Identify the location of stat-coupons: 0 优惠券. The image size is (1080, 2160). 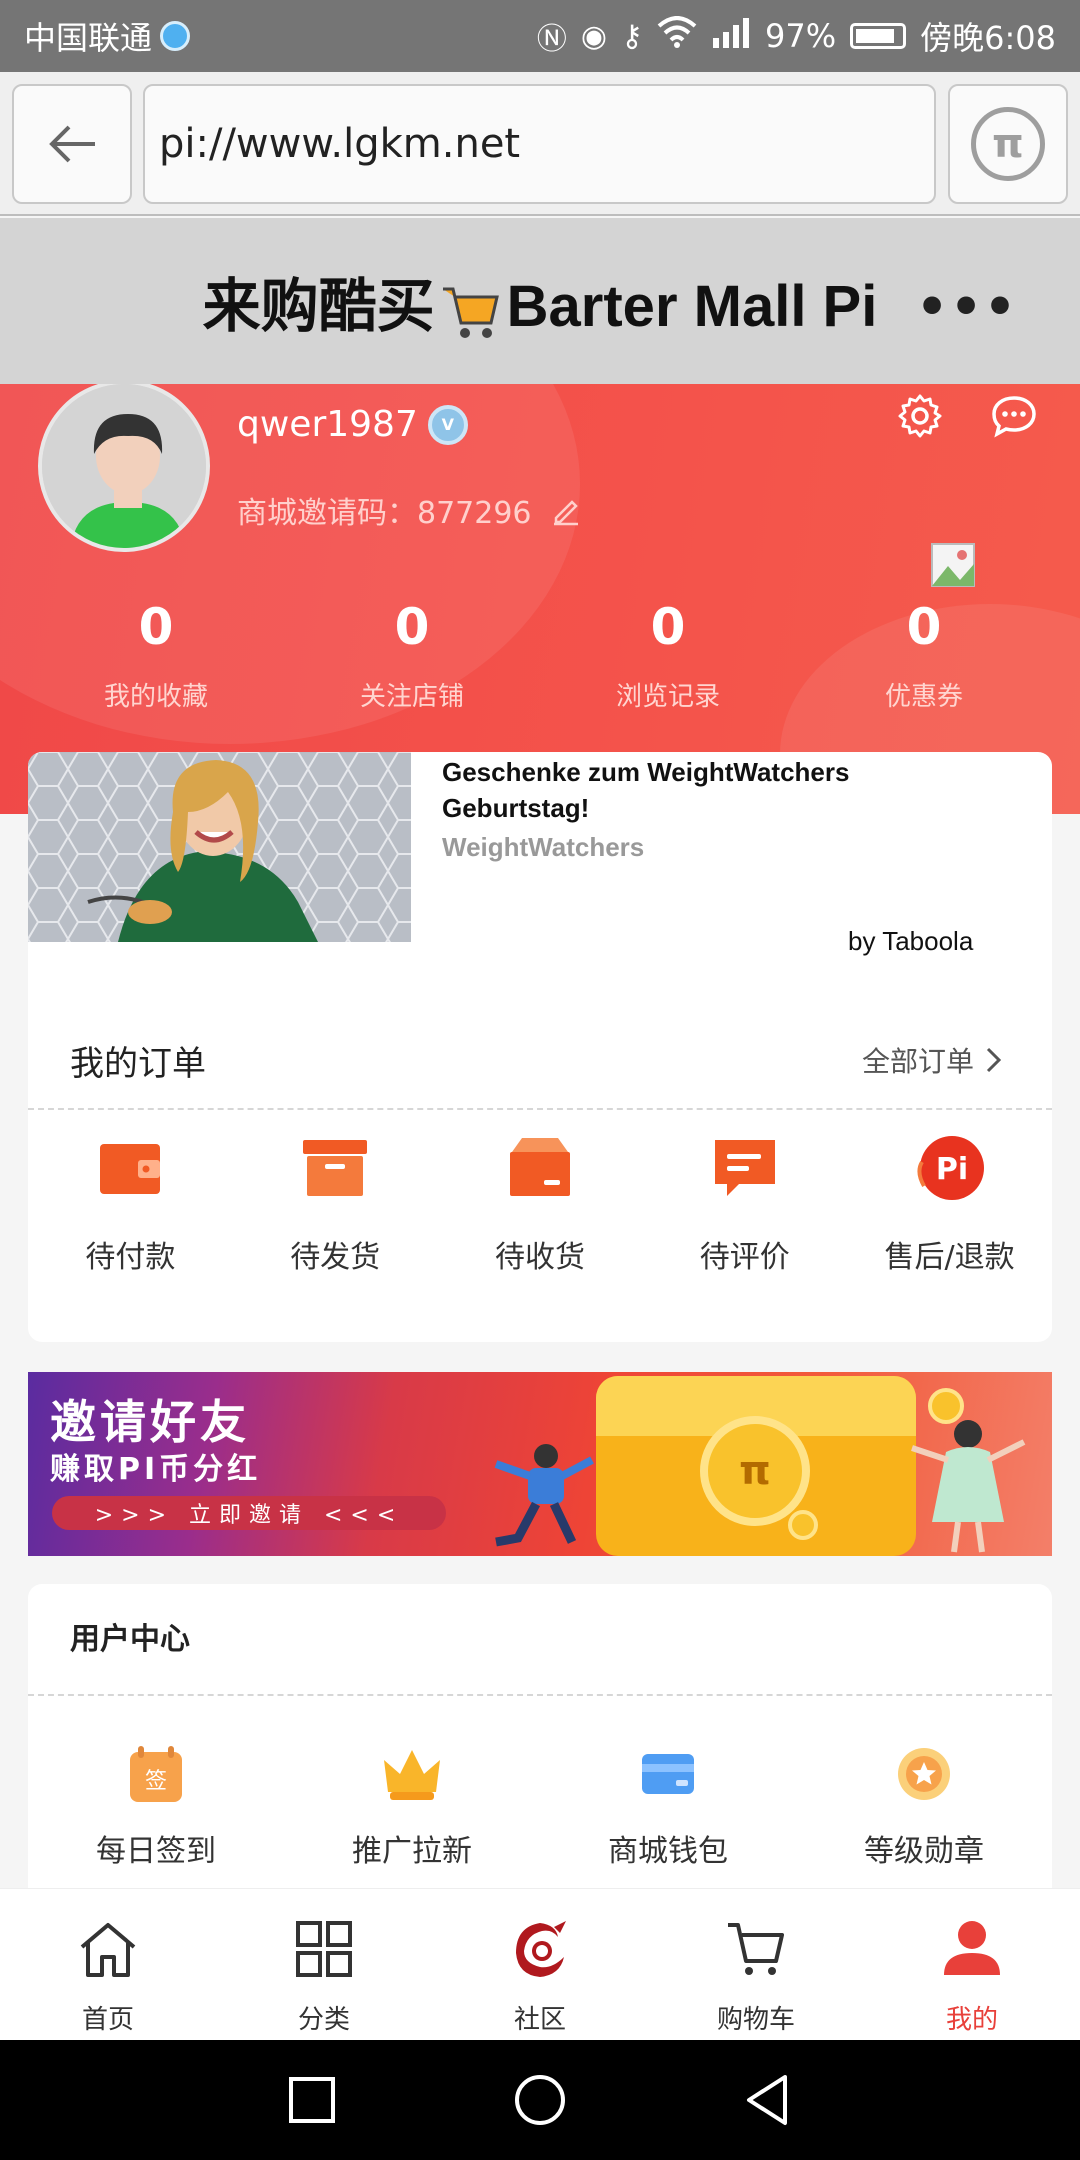
(924, 653).